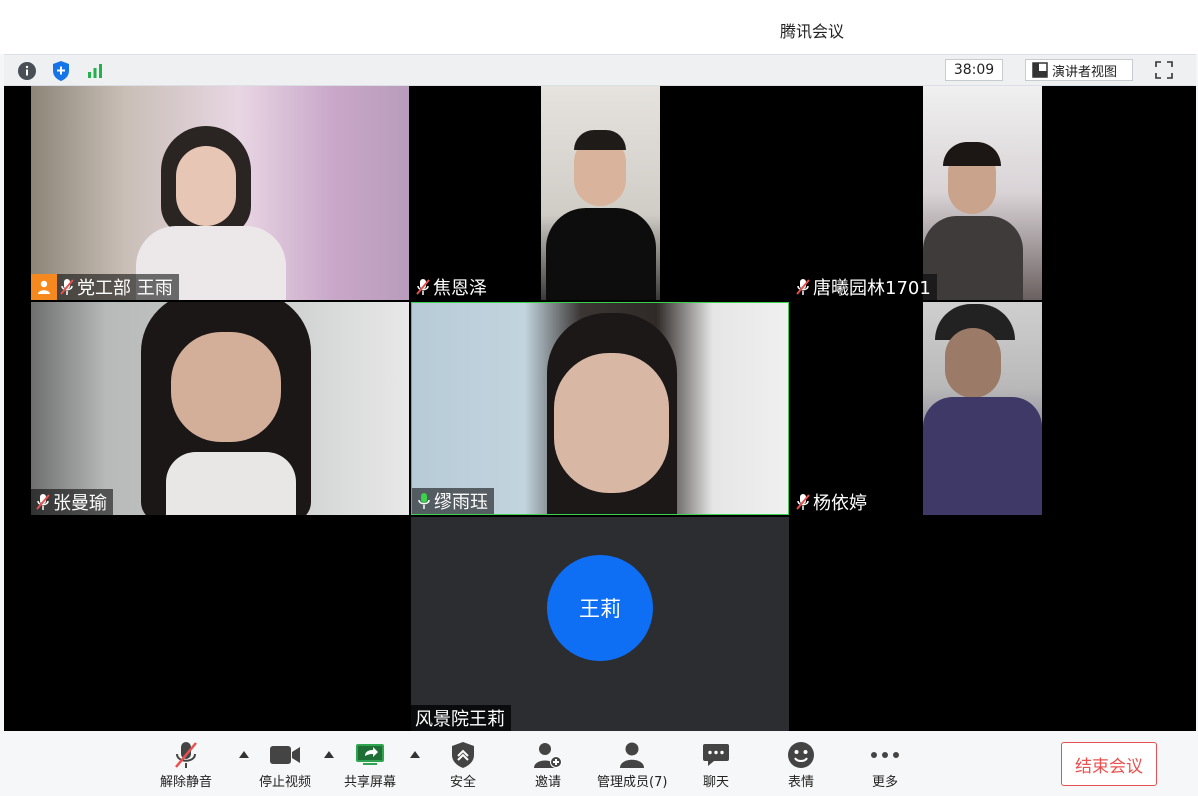 The image size is (1198, 796). I want to click on participant-name: 缪雨珏, so click(461, 502).